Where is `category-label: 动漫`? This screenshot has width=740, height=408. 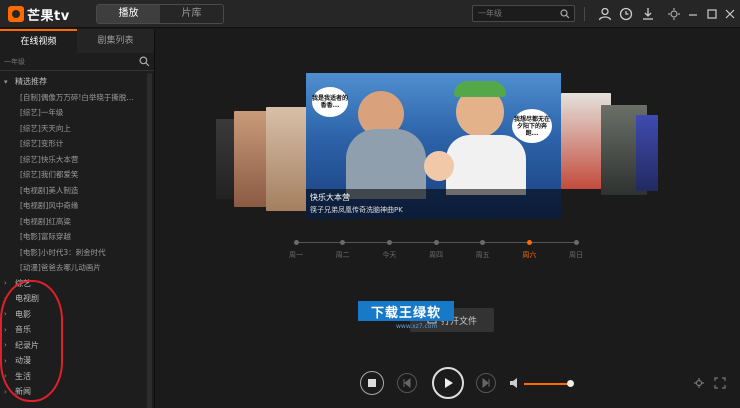
category-label: 动漫 is located at coordinates (23, 361).